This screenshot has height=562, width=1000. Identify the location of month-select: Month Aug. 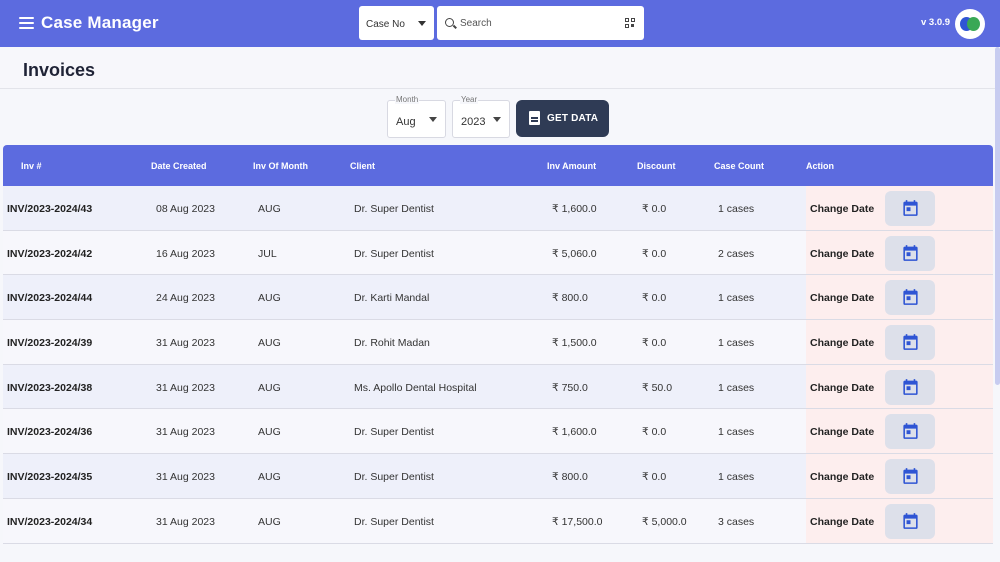
(416, 116).